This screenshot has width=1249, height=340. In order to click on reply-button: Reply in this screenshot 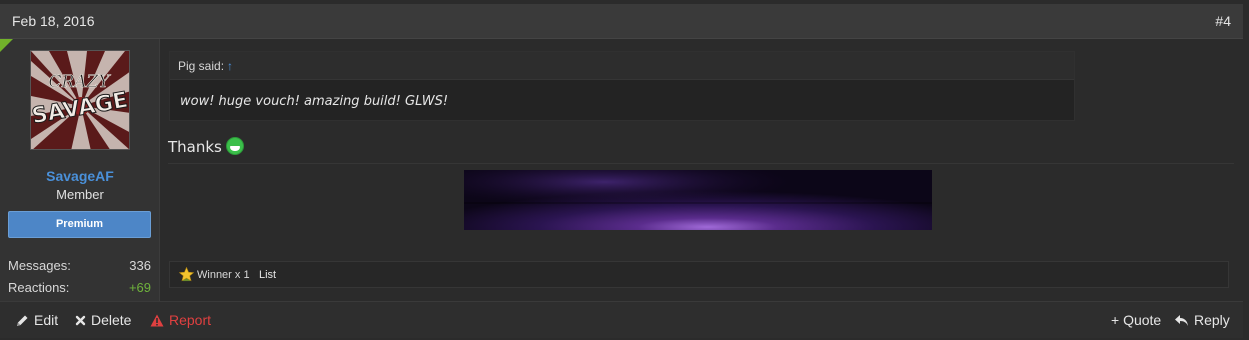, I will do `click(1202, 320)`.